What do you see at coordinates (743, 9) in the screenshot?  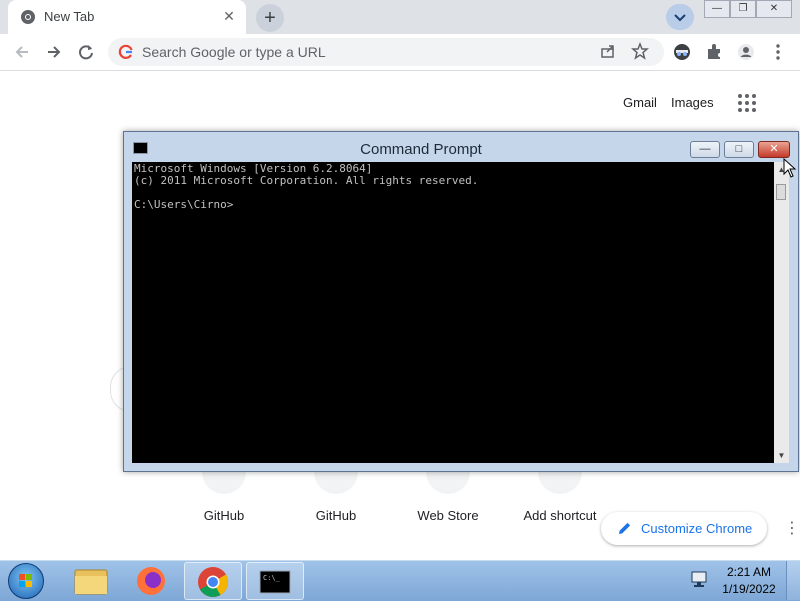 I see `window-restore-button: ❐` at bounding box center [743, 9].